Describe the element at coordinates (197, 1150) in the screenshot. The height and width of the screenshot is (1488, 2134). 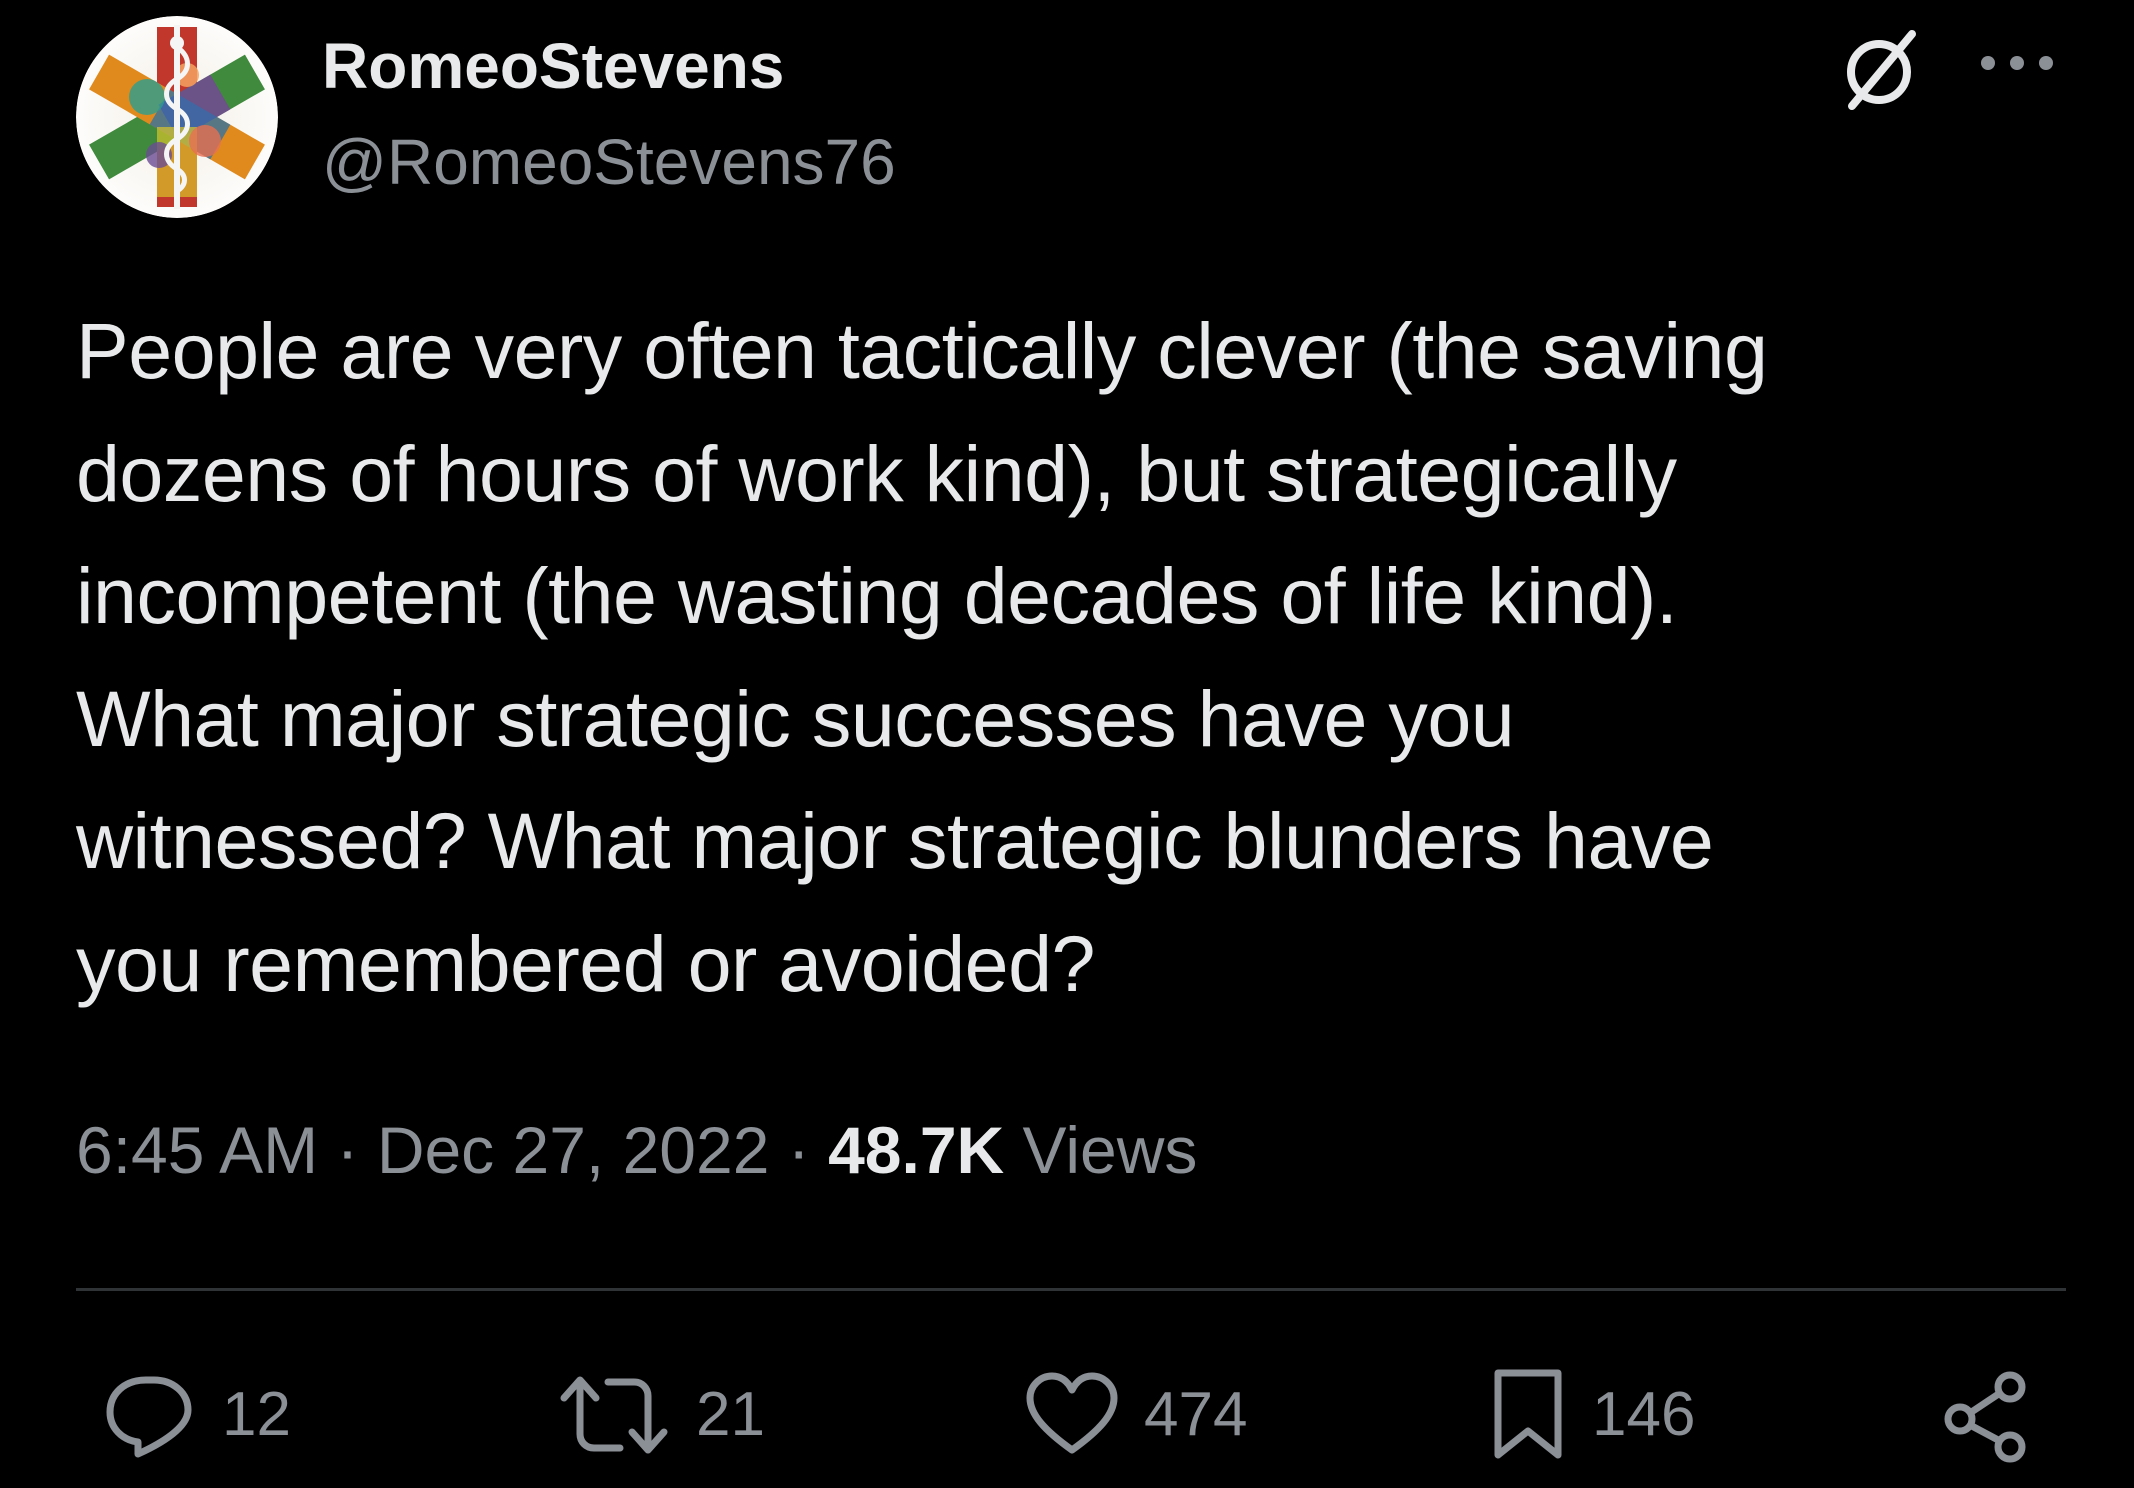
I see `tweet-time: 6:45 AM` at that location.